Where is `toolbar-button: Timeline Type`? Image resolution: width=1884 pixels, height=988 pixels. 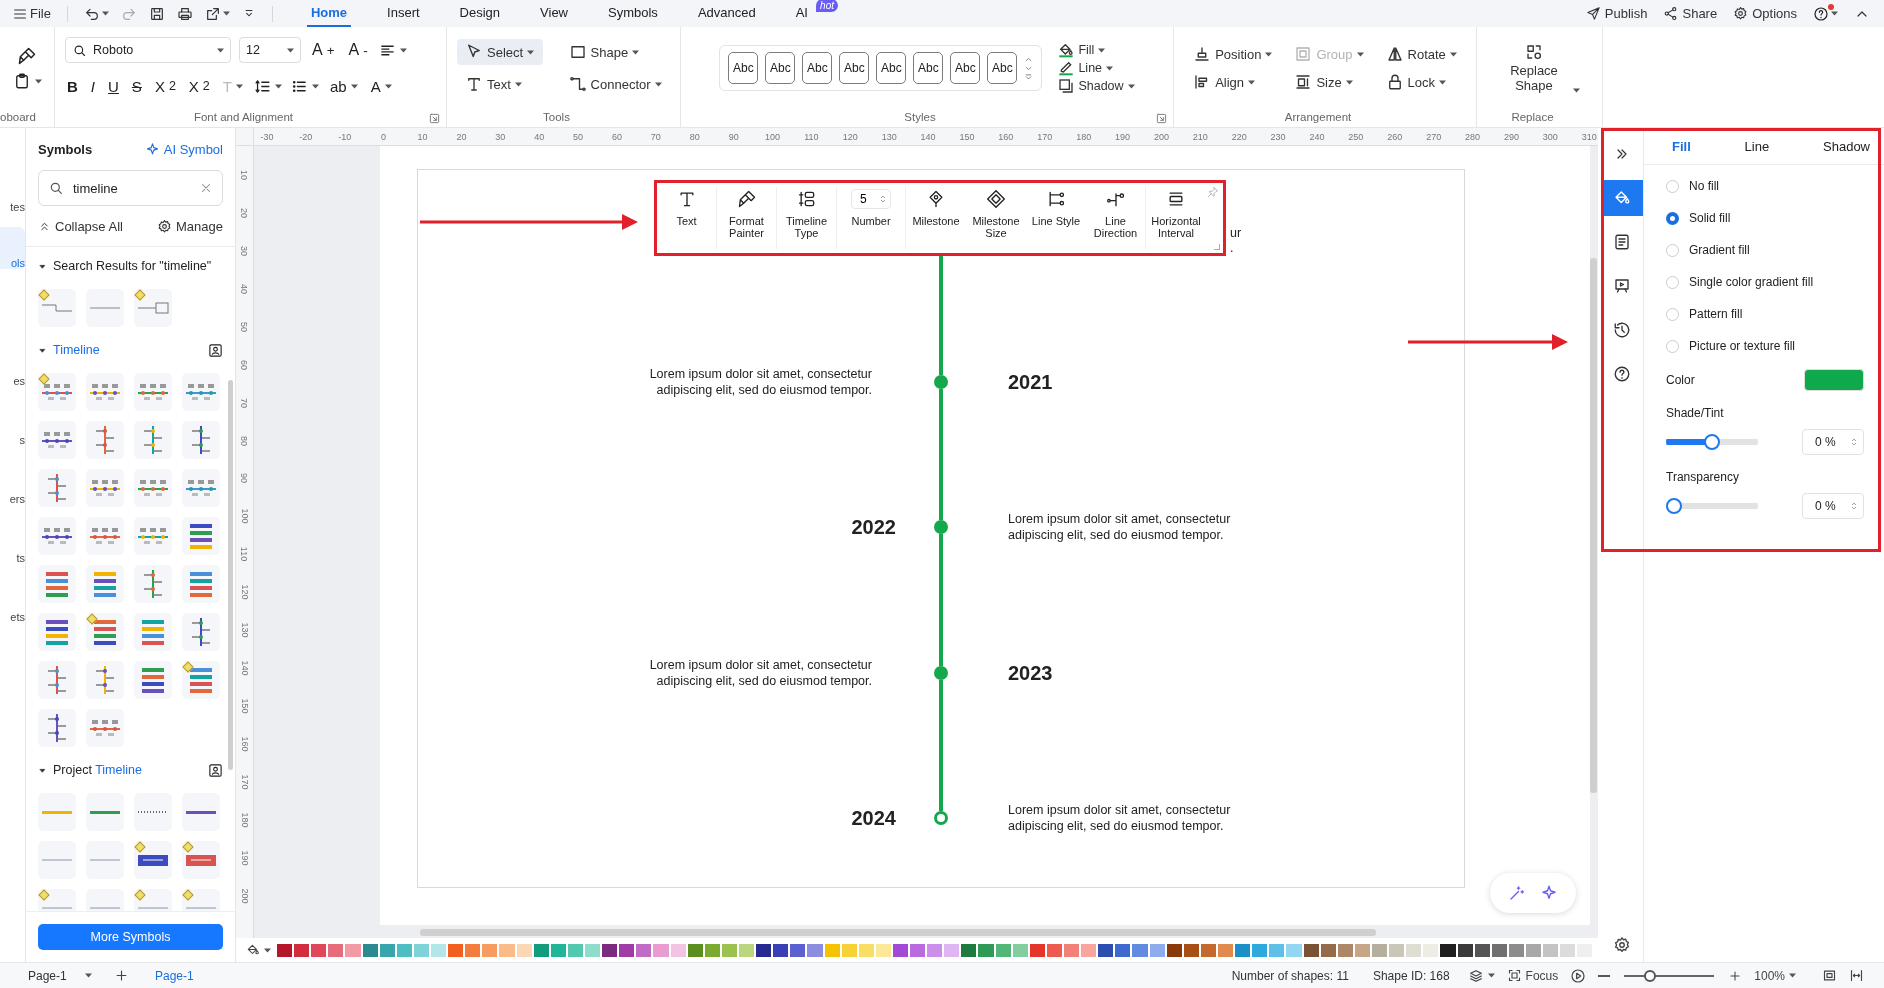
toolbar-button: Timeline Type is located at coordinates (807, 218).